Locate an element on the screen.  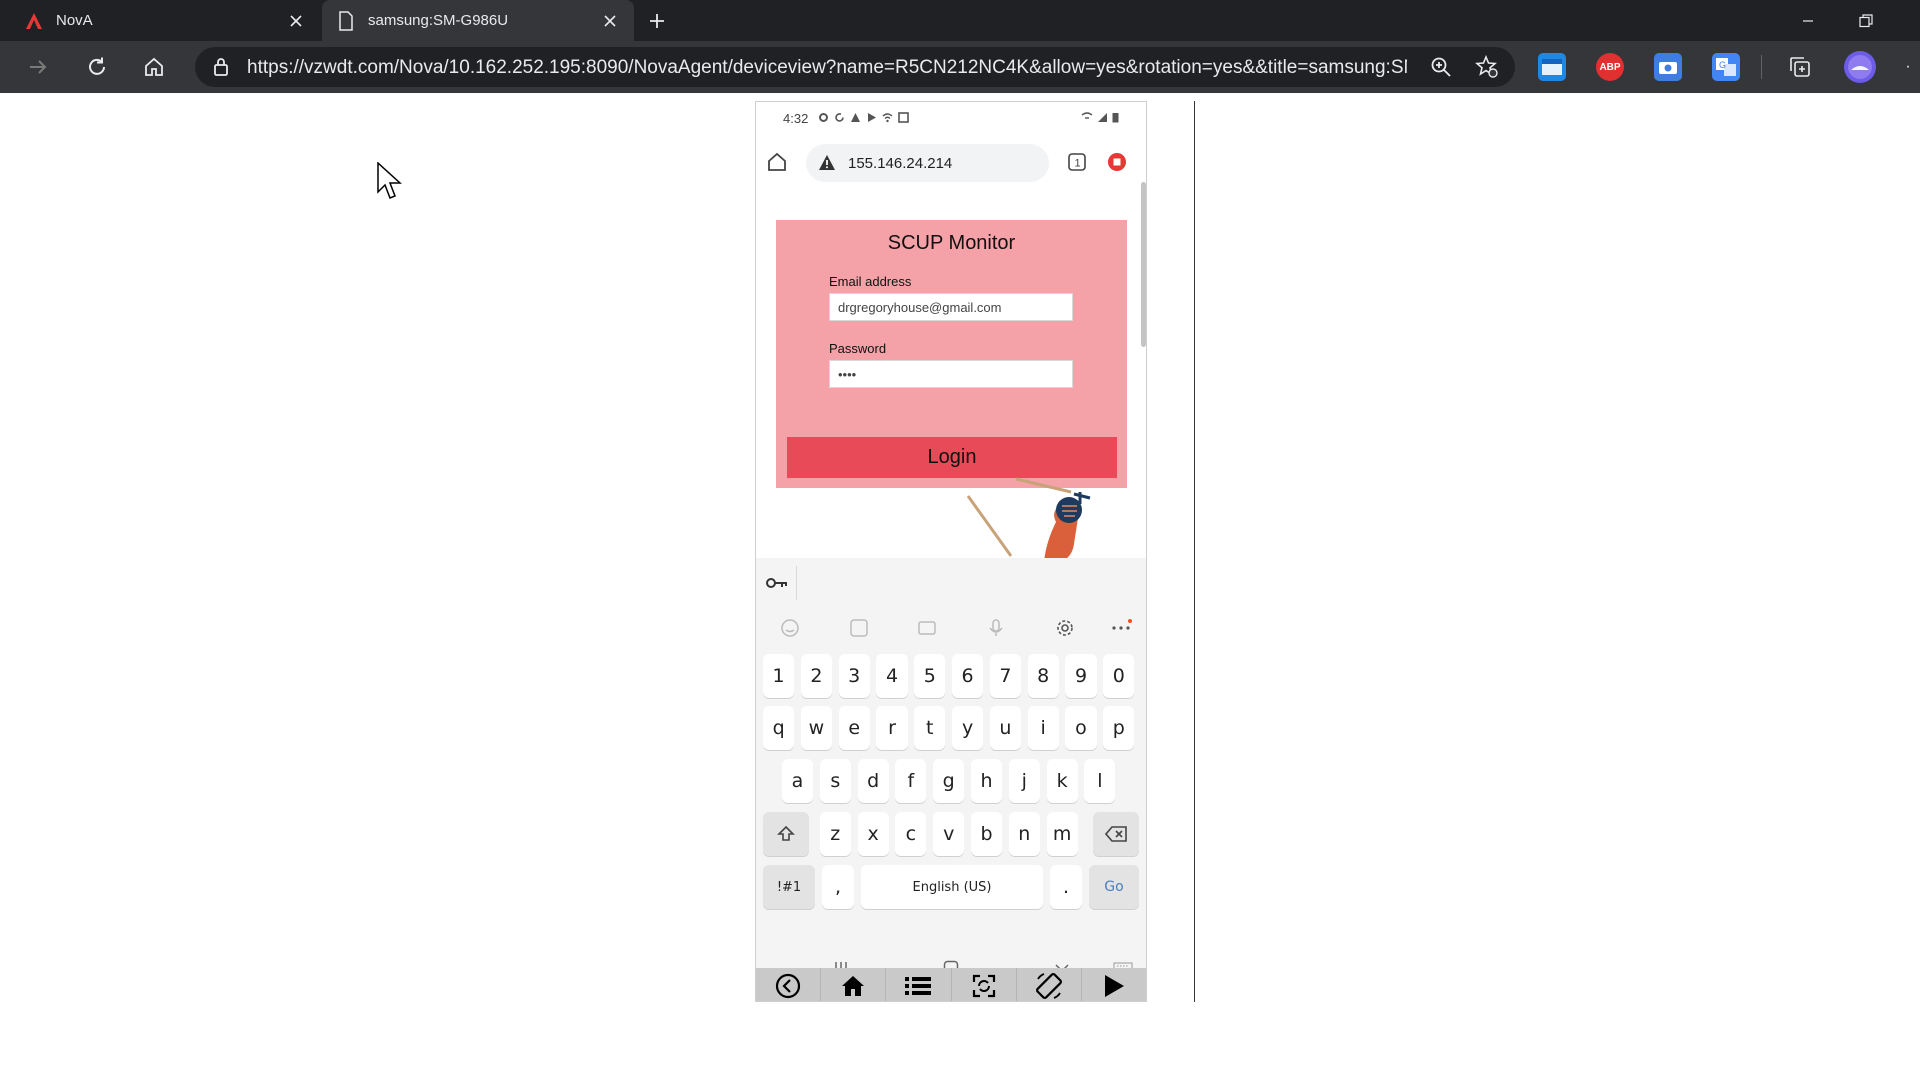
password-field: •••• is located at coordinates (951, 374).